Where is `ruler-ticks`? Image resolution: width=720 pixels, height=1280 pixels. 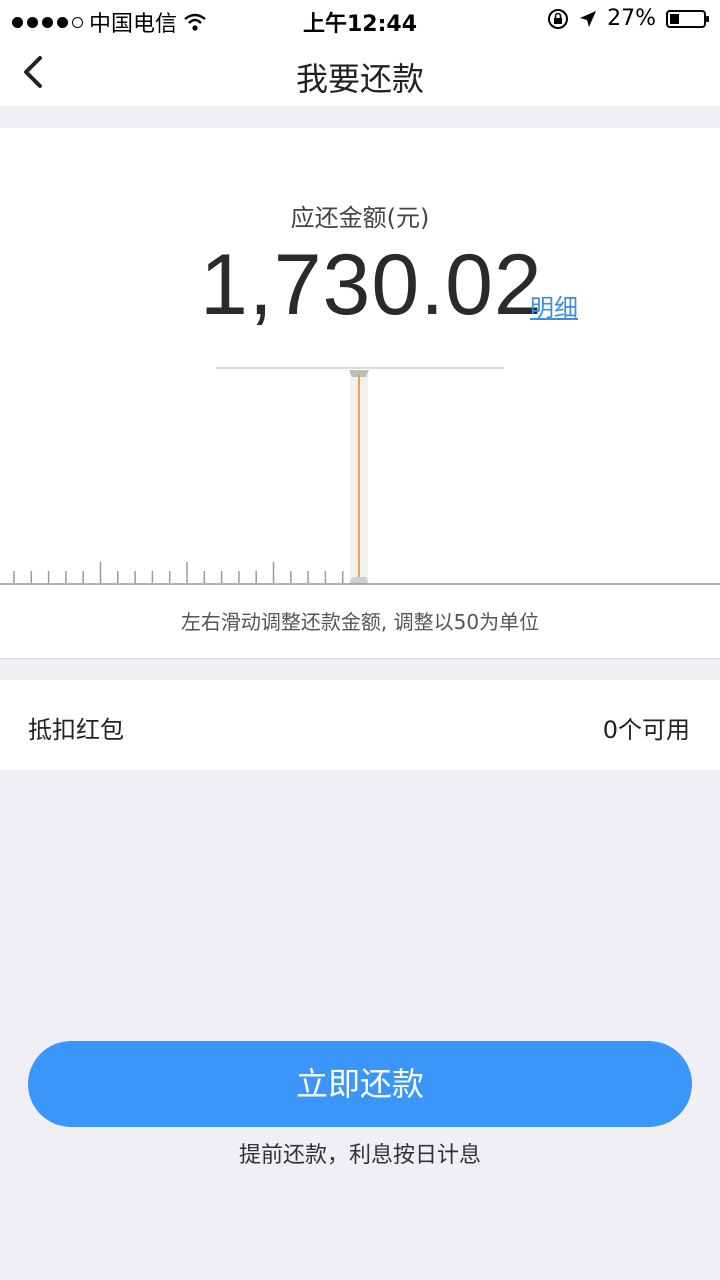
ruler-ticks is located at coordinates (178, 572).